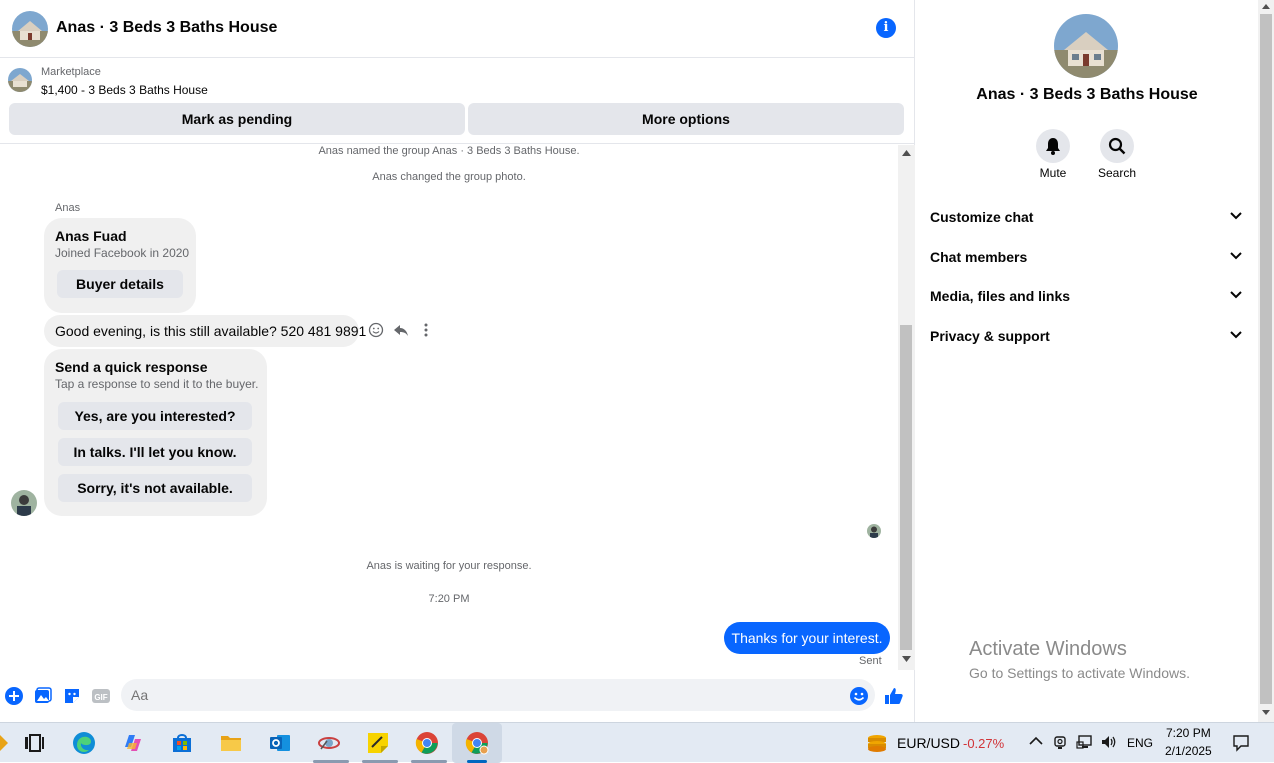 The width and height of the screenshot is (1274, 763). Describe the element at coordinates (449, 566) in the screenshot. I see `waiting-notice: Anas is waiting for your response.` at that location.